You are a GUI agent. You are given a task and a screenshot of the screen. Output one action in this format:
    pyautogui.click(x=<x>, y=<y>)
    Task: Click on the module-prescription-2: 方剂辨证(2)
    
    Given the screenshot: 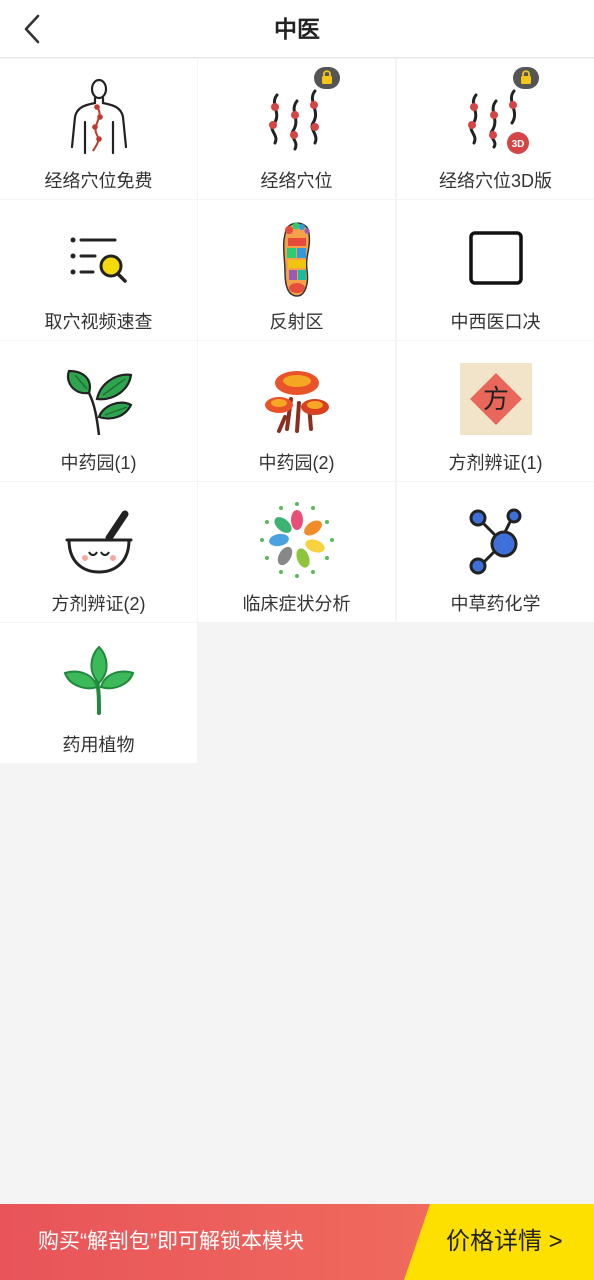 What is the action you would take?
    pyautogui.click(x=98, y=552)
    